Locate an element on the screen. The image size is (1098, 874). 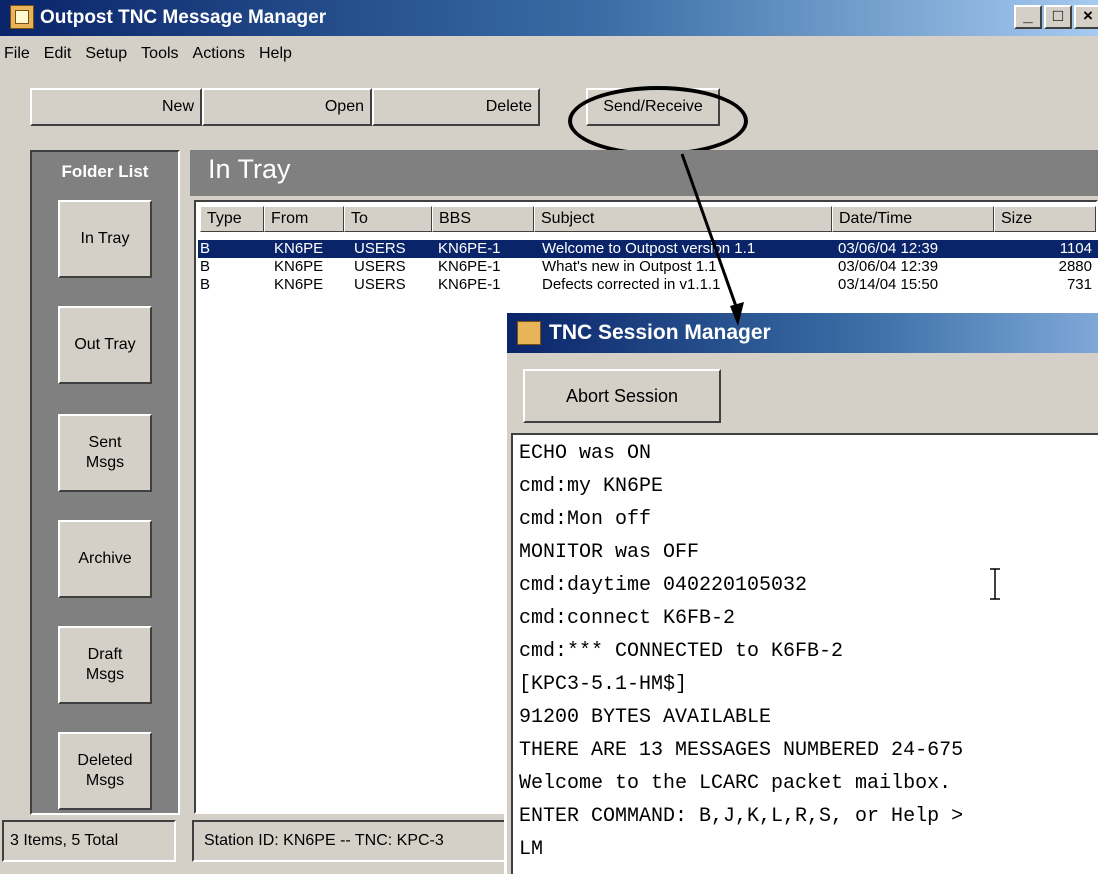
tnc-title-bar: TNC Session Manager is located at coordinates (802, 333).